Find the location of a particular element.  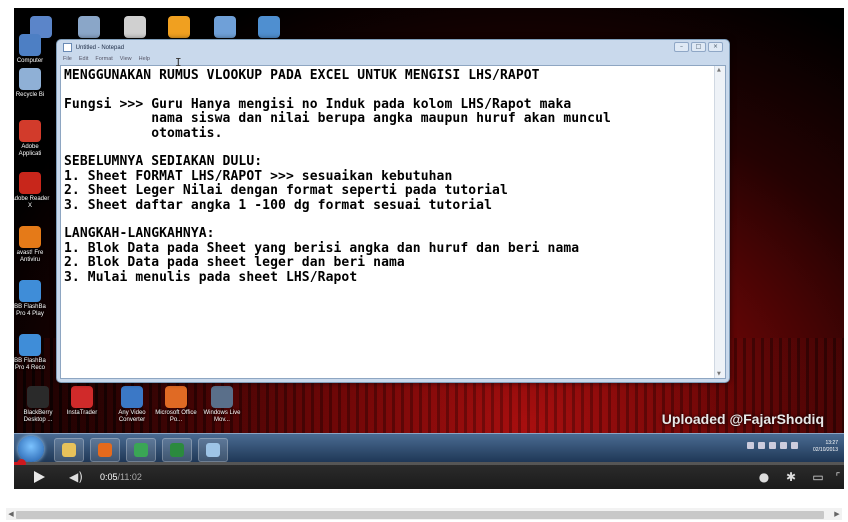

fullscreen-icon: ⌜ is located at coordinates (838, 477).